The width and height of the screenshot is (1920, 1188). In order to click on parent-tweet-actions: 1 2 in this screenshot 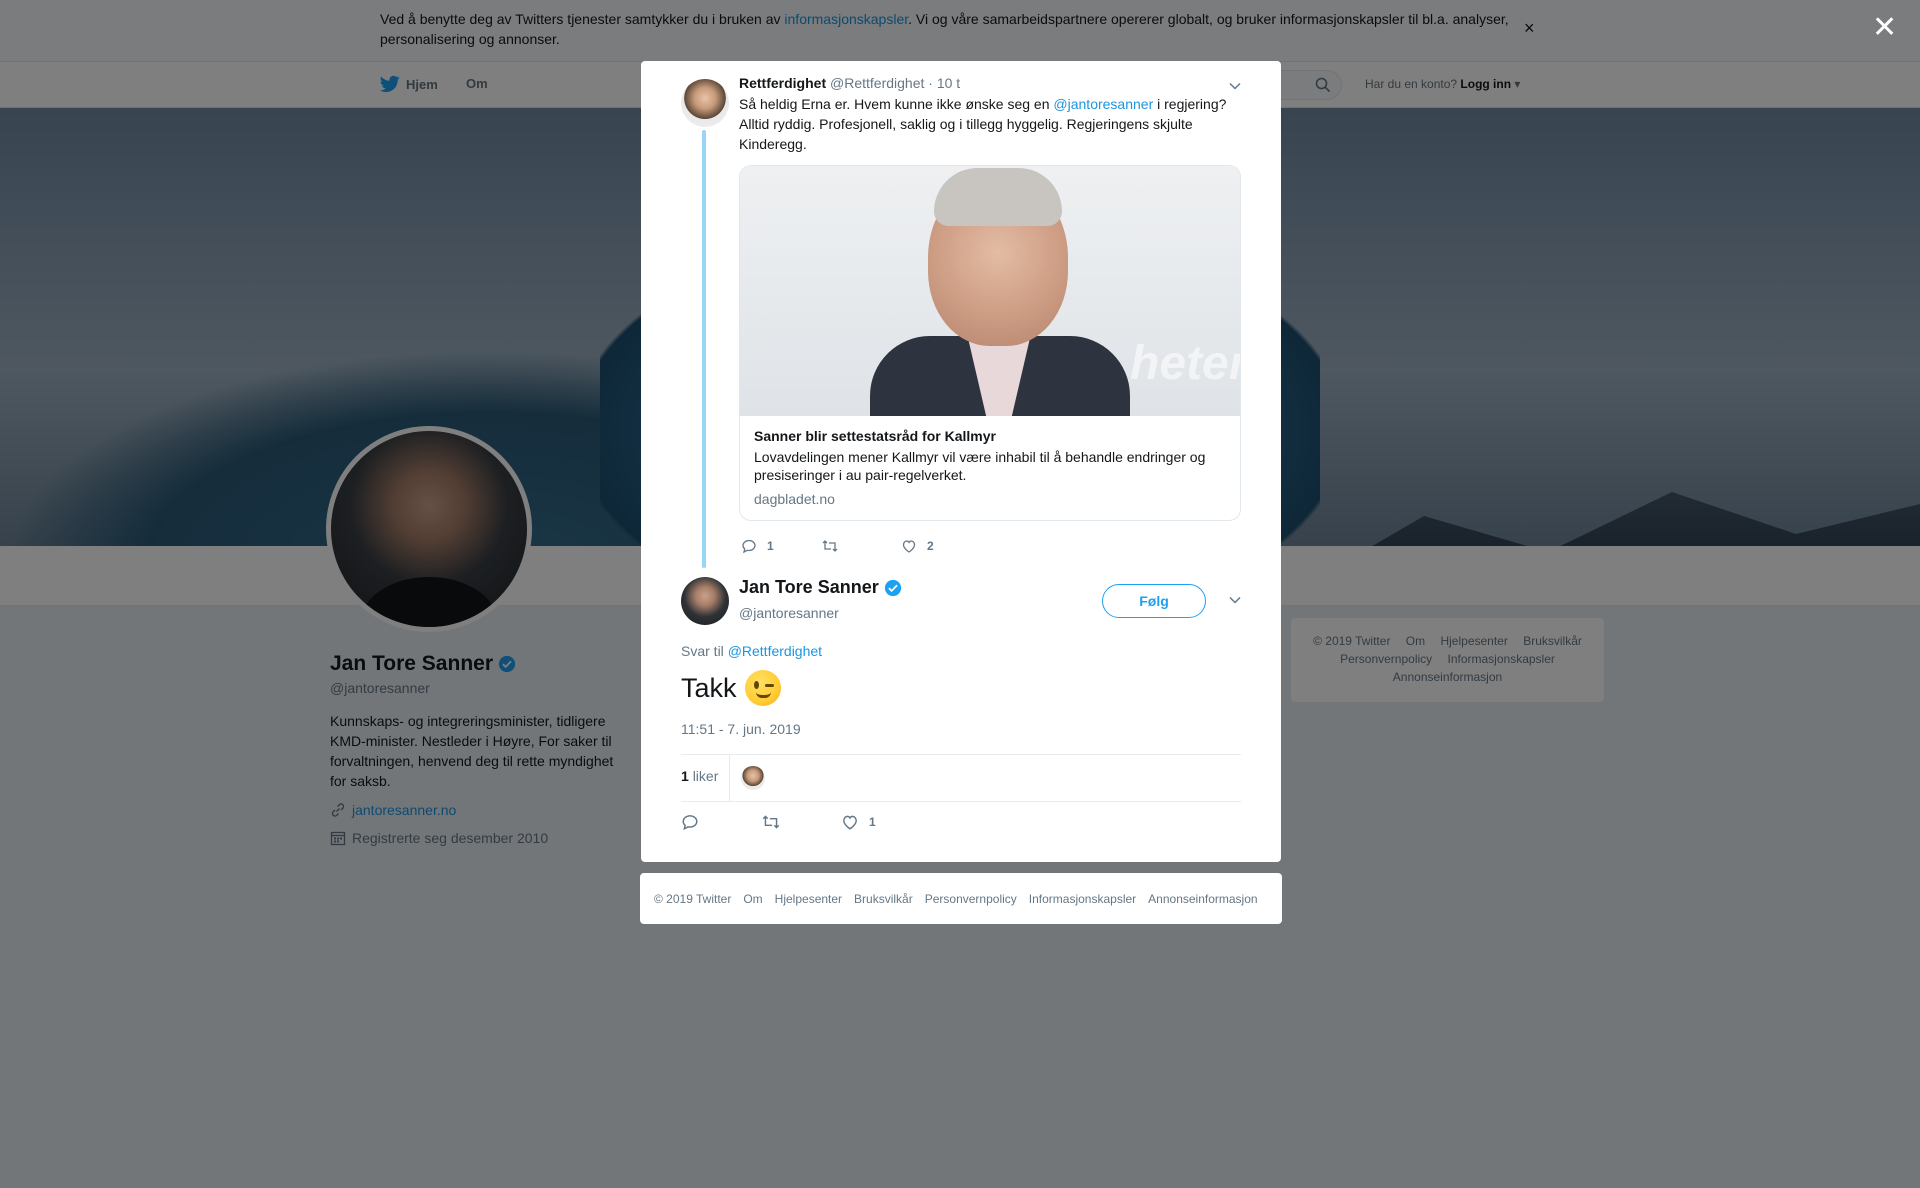, I will do `click(861, 546)`.